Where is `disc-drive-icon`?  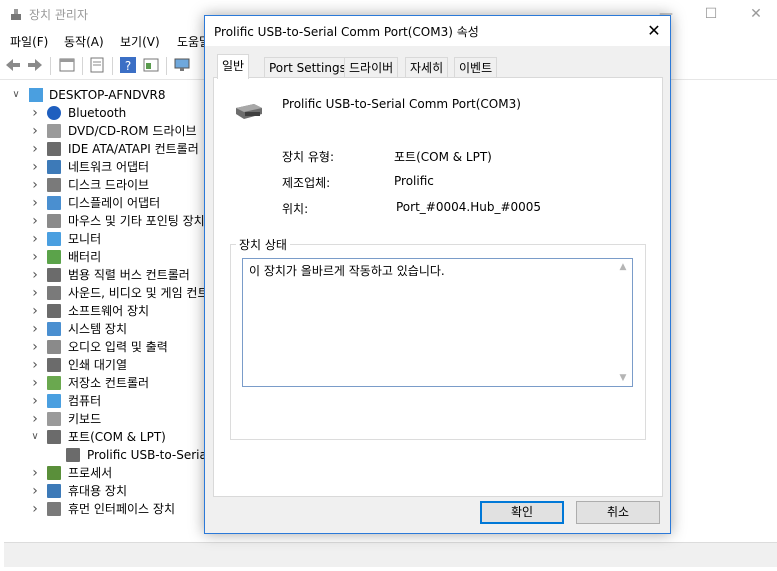
disc-drive-icon is located at coordinates (54, 131).